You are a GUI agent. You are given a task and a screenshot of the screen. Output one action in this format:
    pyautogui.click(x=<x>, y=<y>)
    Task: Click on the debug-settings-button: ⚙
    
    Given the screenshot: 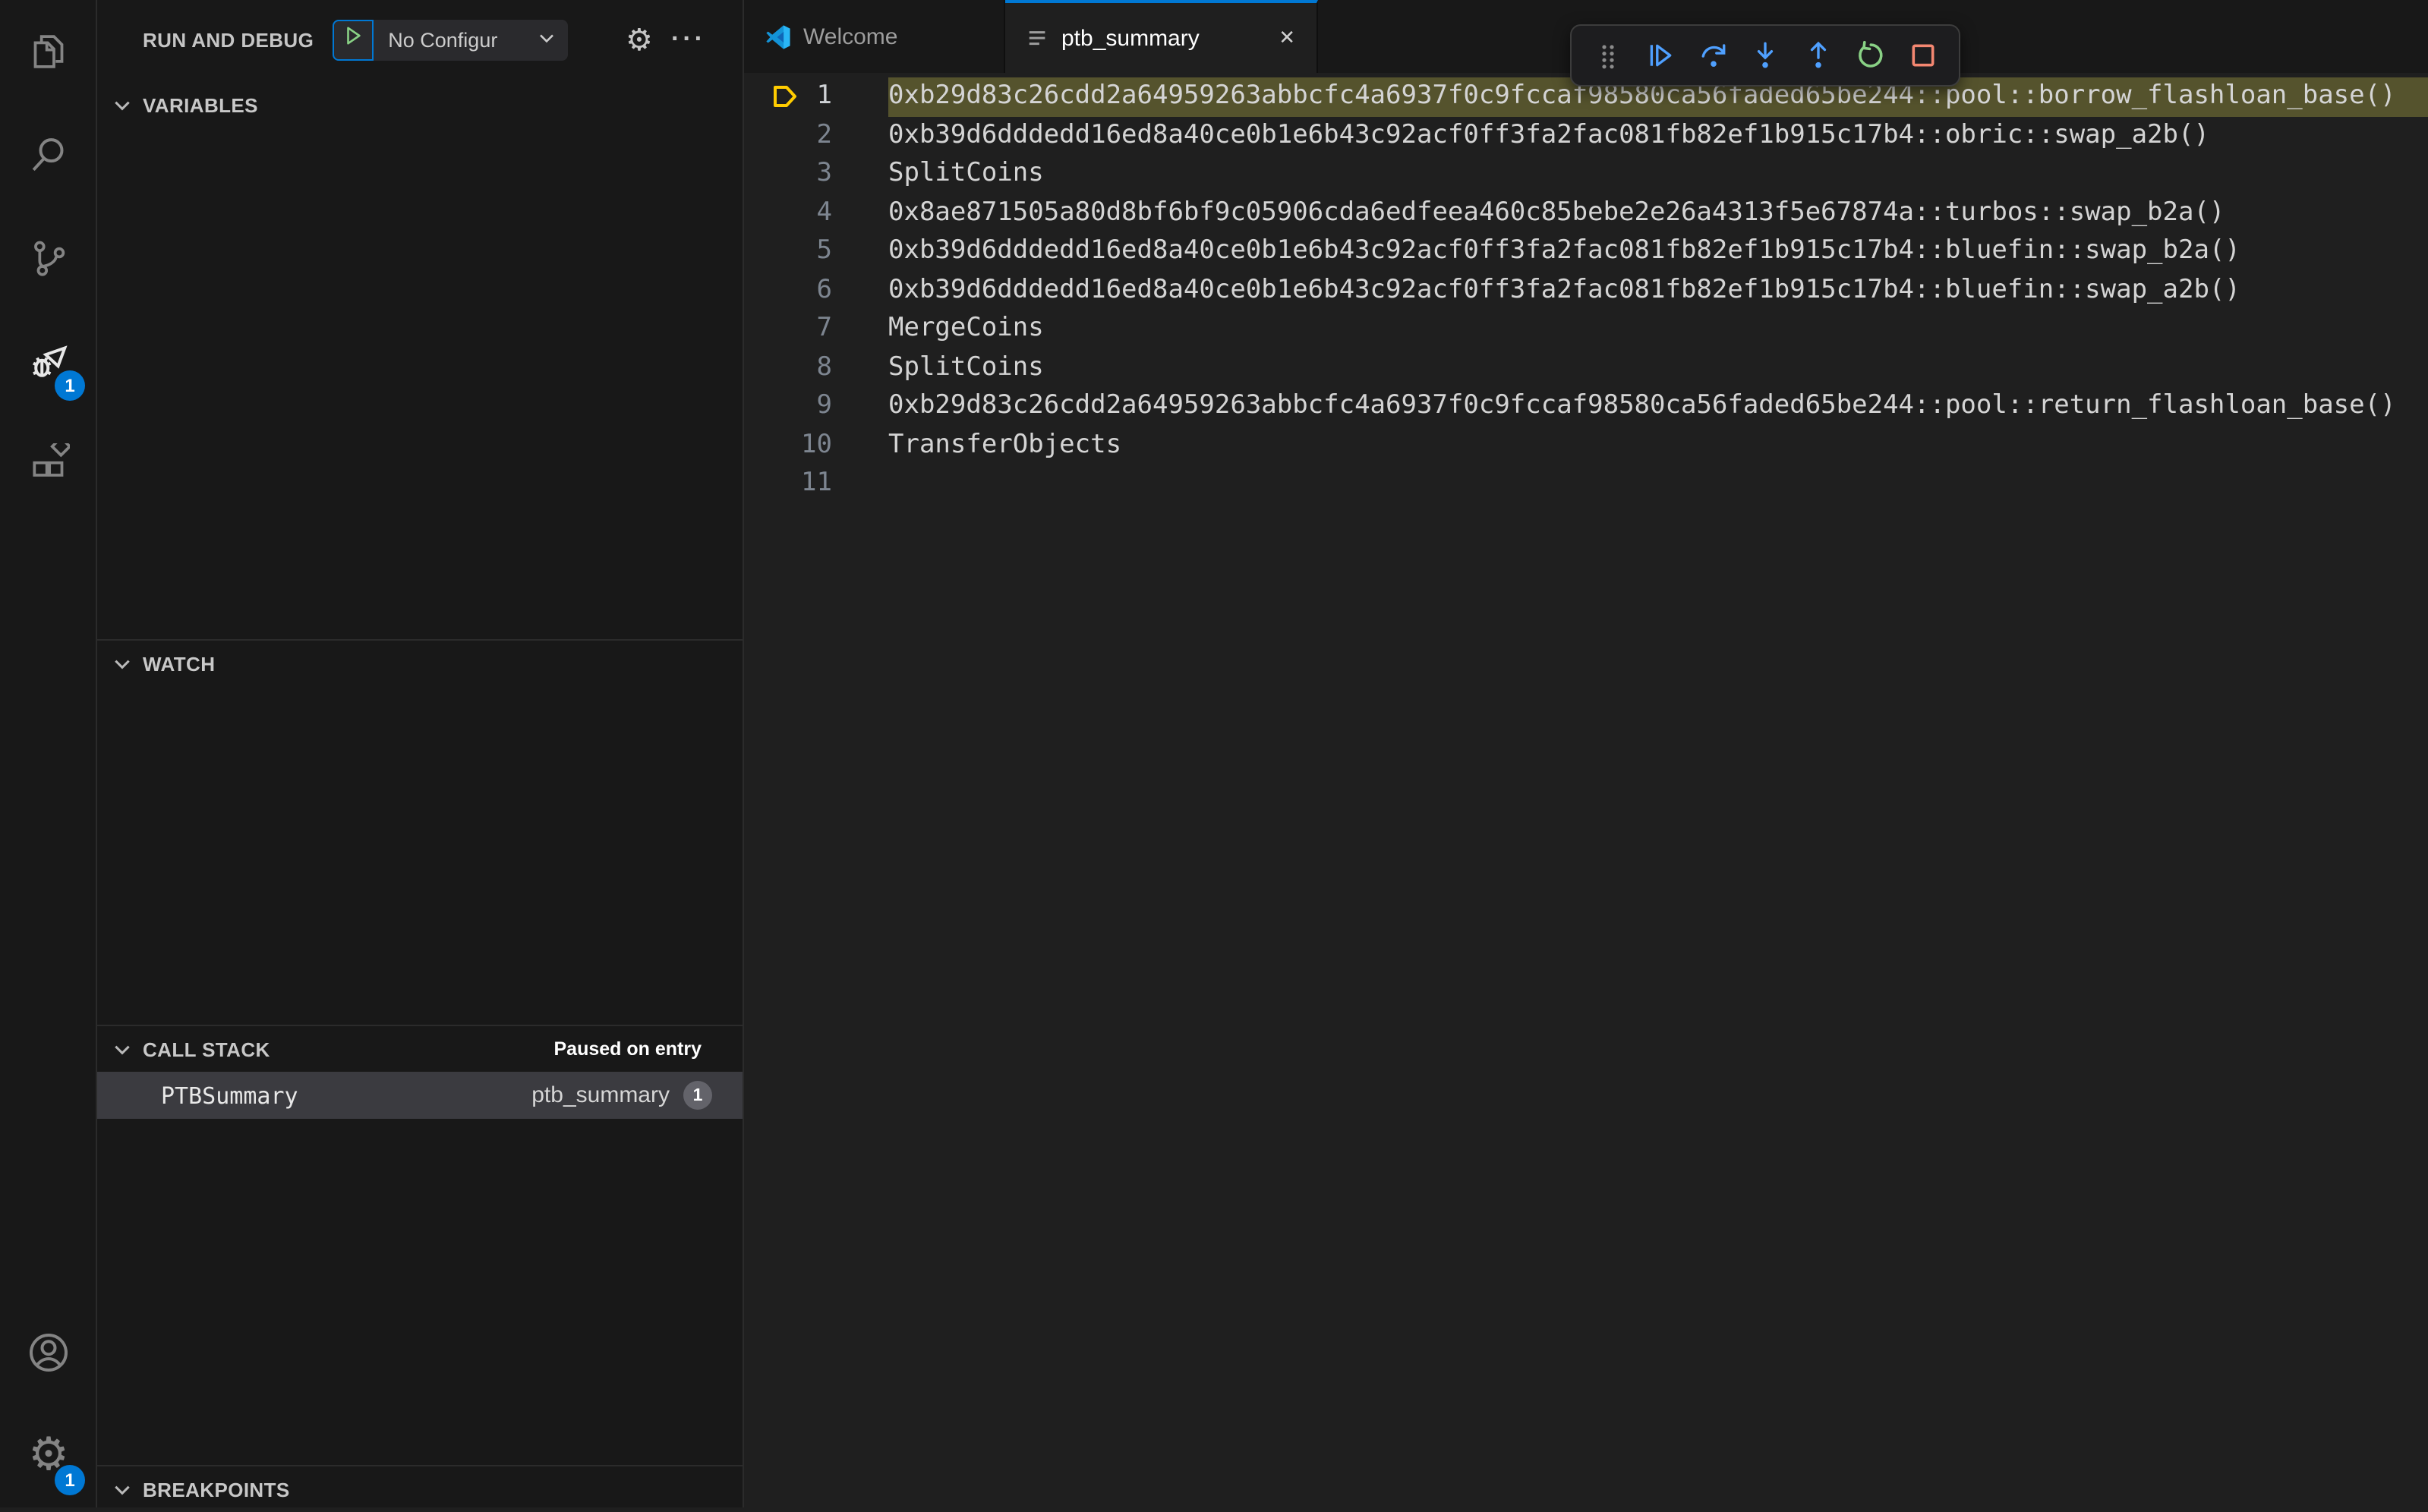 What is the action you would take?
    pyautogui.click(x=639, y=39)
    